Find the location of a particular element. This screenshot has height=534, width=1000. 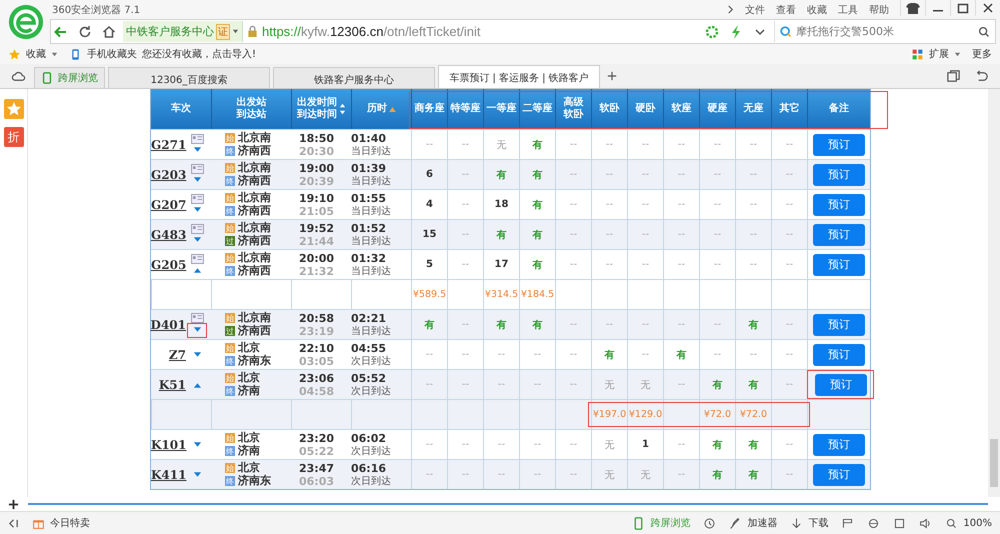

browser-tab: 跨屏浏览 is located at coordinates (69, 77).